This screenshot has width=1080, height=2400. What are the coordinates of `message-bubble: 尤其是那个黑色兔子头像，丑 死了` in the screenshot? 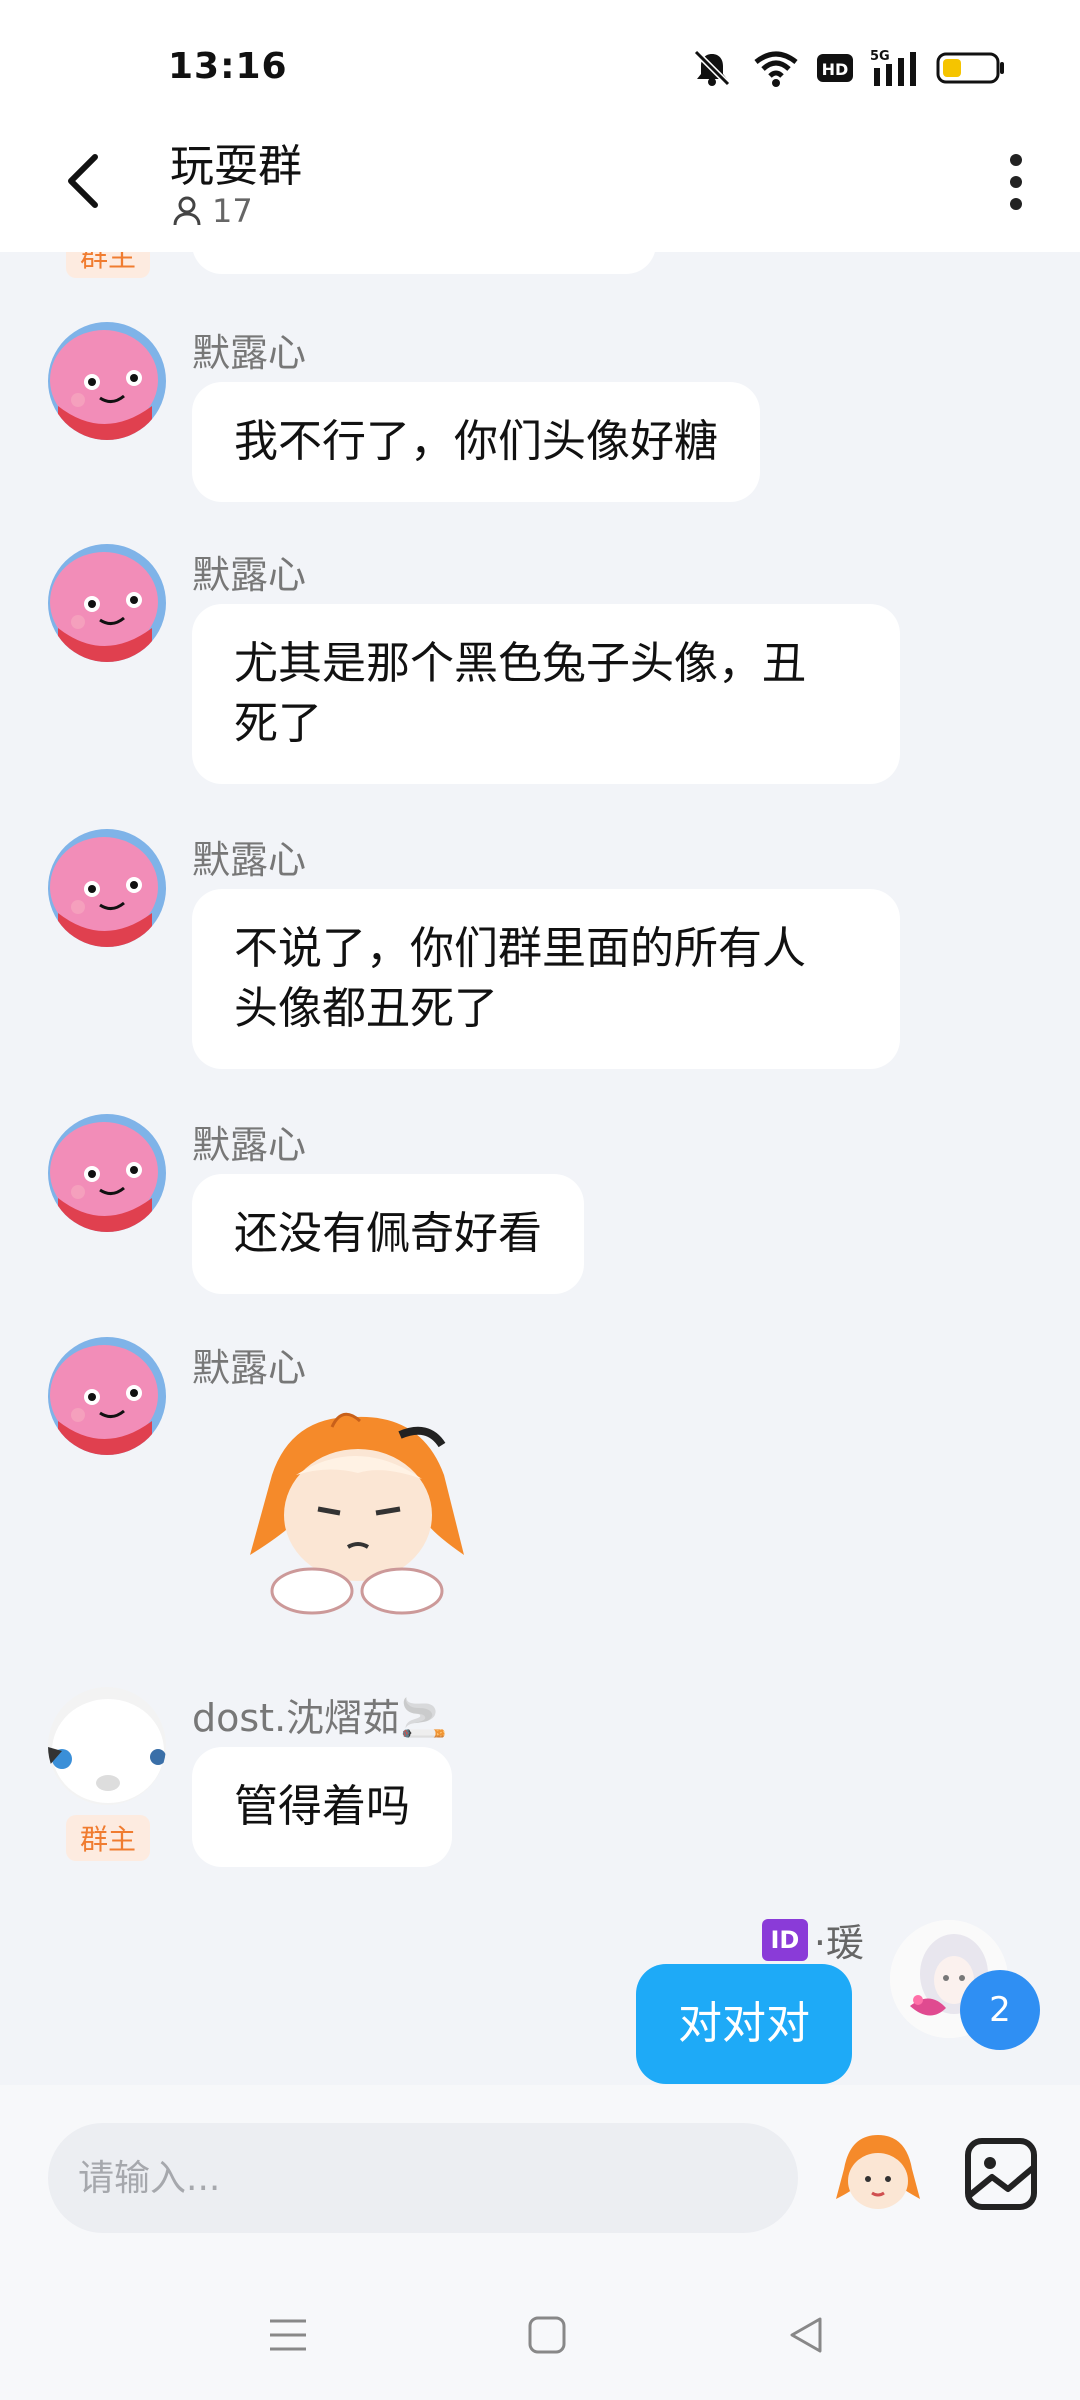 It's located at (546, 694).